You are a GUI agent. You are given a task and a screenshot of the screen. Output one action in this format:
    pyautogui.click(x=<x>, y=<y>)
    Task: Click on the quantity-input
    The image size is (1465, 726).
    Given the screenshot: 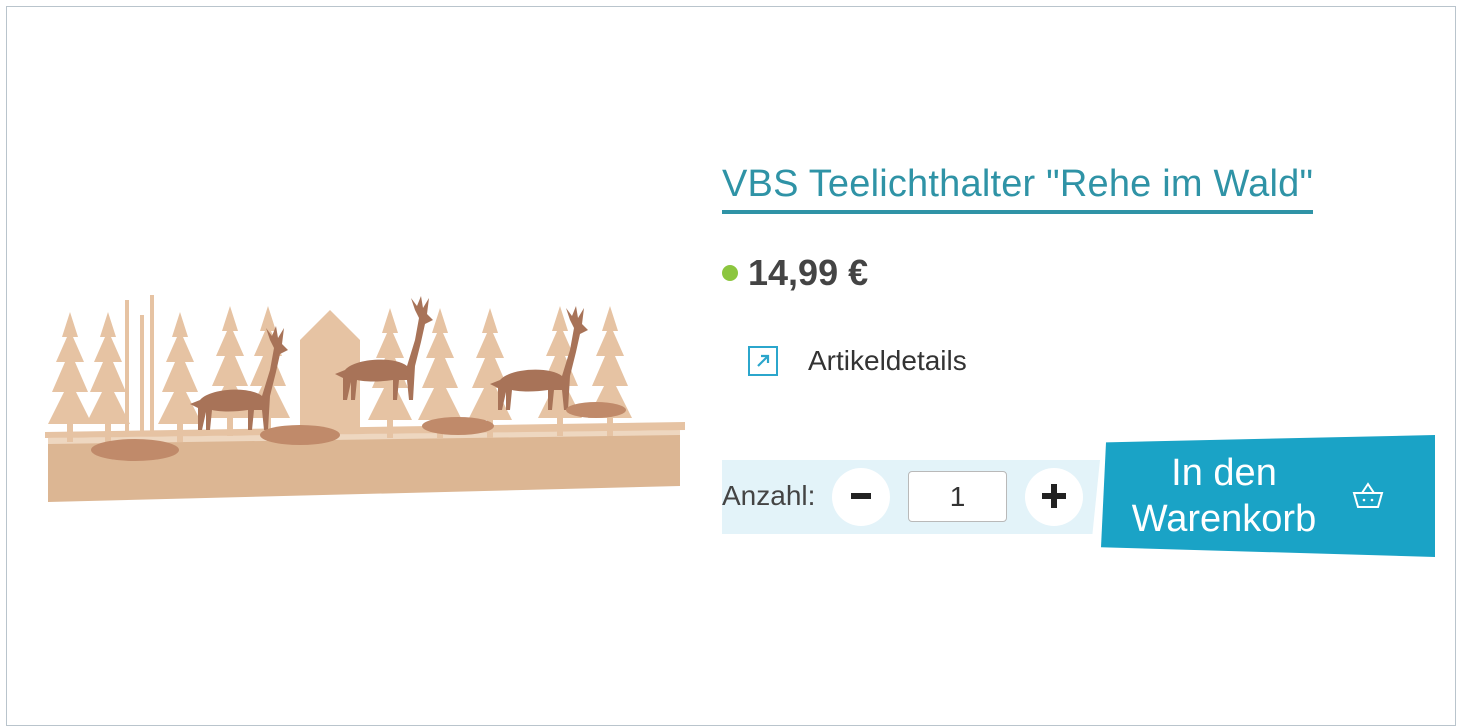 What is the action you would take?
    pyautogui.click(x=957, y=496)
    